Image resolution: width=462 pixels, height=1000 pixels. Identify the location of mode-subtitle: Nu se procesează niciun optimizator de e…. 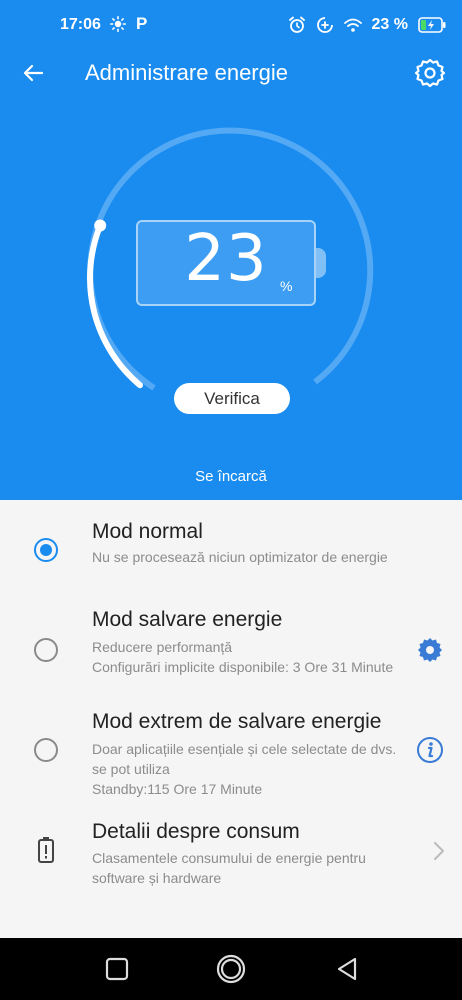
(240, 557).